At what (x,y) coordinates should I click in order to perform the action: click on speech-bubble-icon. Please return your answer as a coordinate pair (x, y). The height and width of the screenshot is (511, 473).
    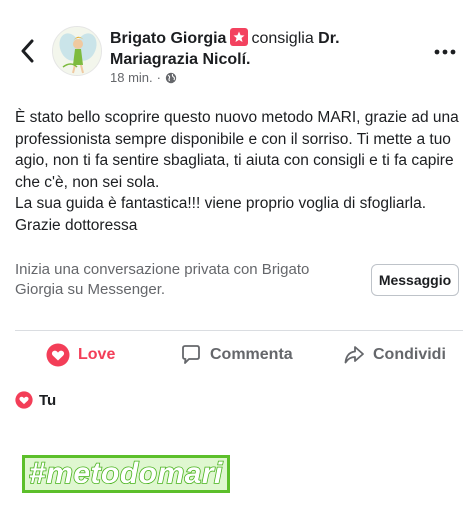
    Looking at the image, I should click on (191, 354).